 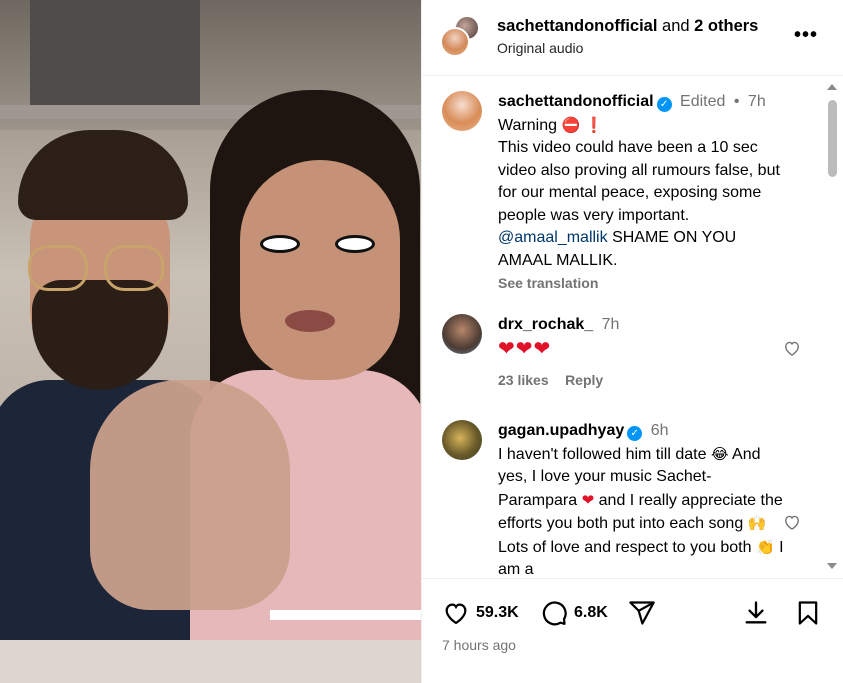 I want to click on red-heart-emoji-icon: ❤, so click(x=588, y=499).